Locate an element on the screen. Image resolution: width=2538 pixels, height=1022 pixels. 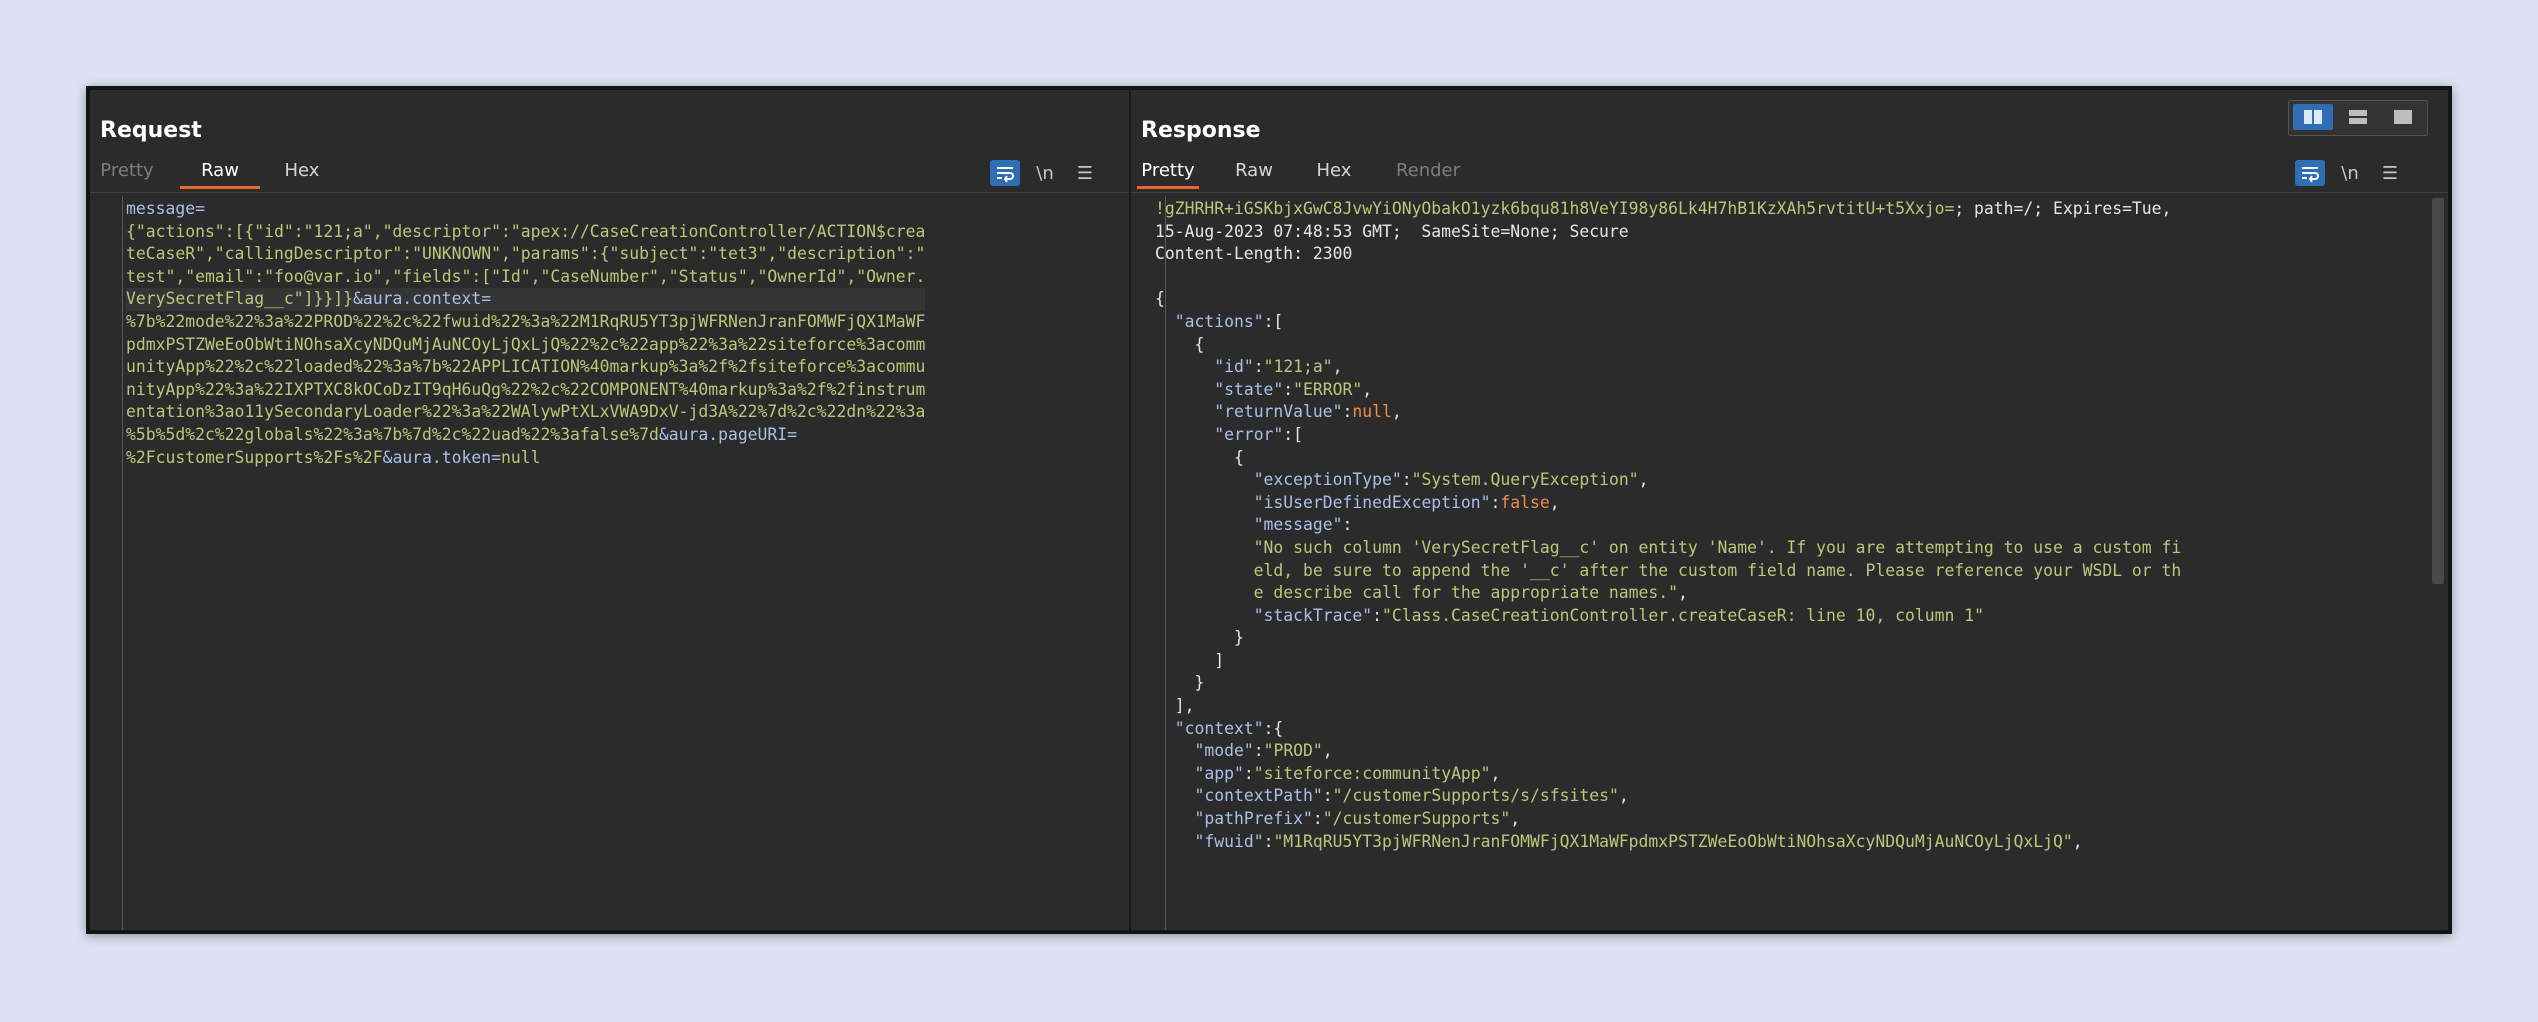
request-tabs: Pretty Raw Hex is located at coordinates (609, 173).